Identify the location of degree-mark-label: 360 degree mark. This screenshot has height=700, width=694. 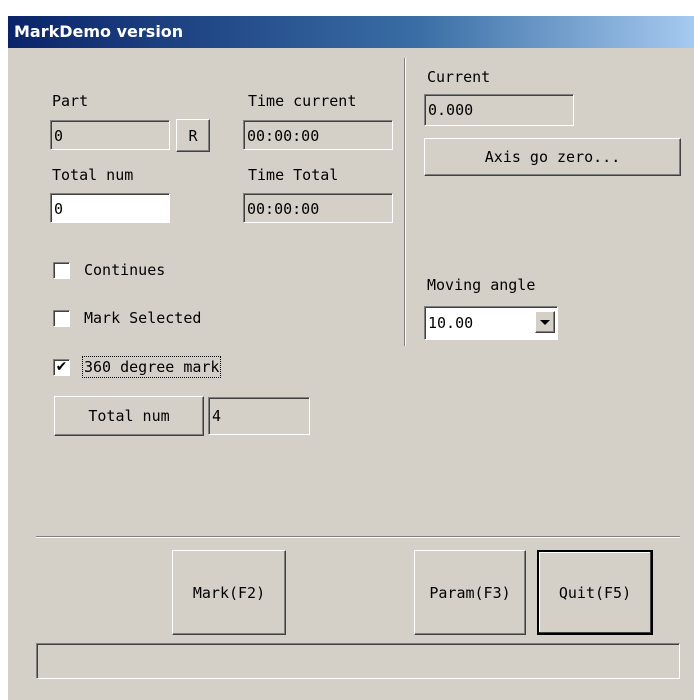
(151, 367).